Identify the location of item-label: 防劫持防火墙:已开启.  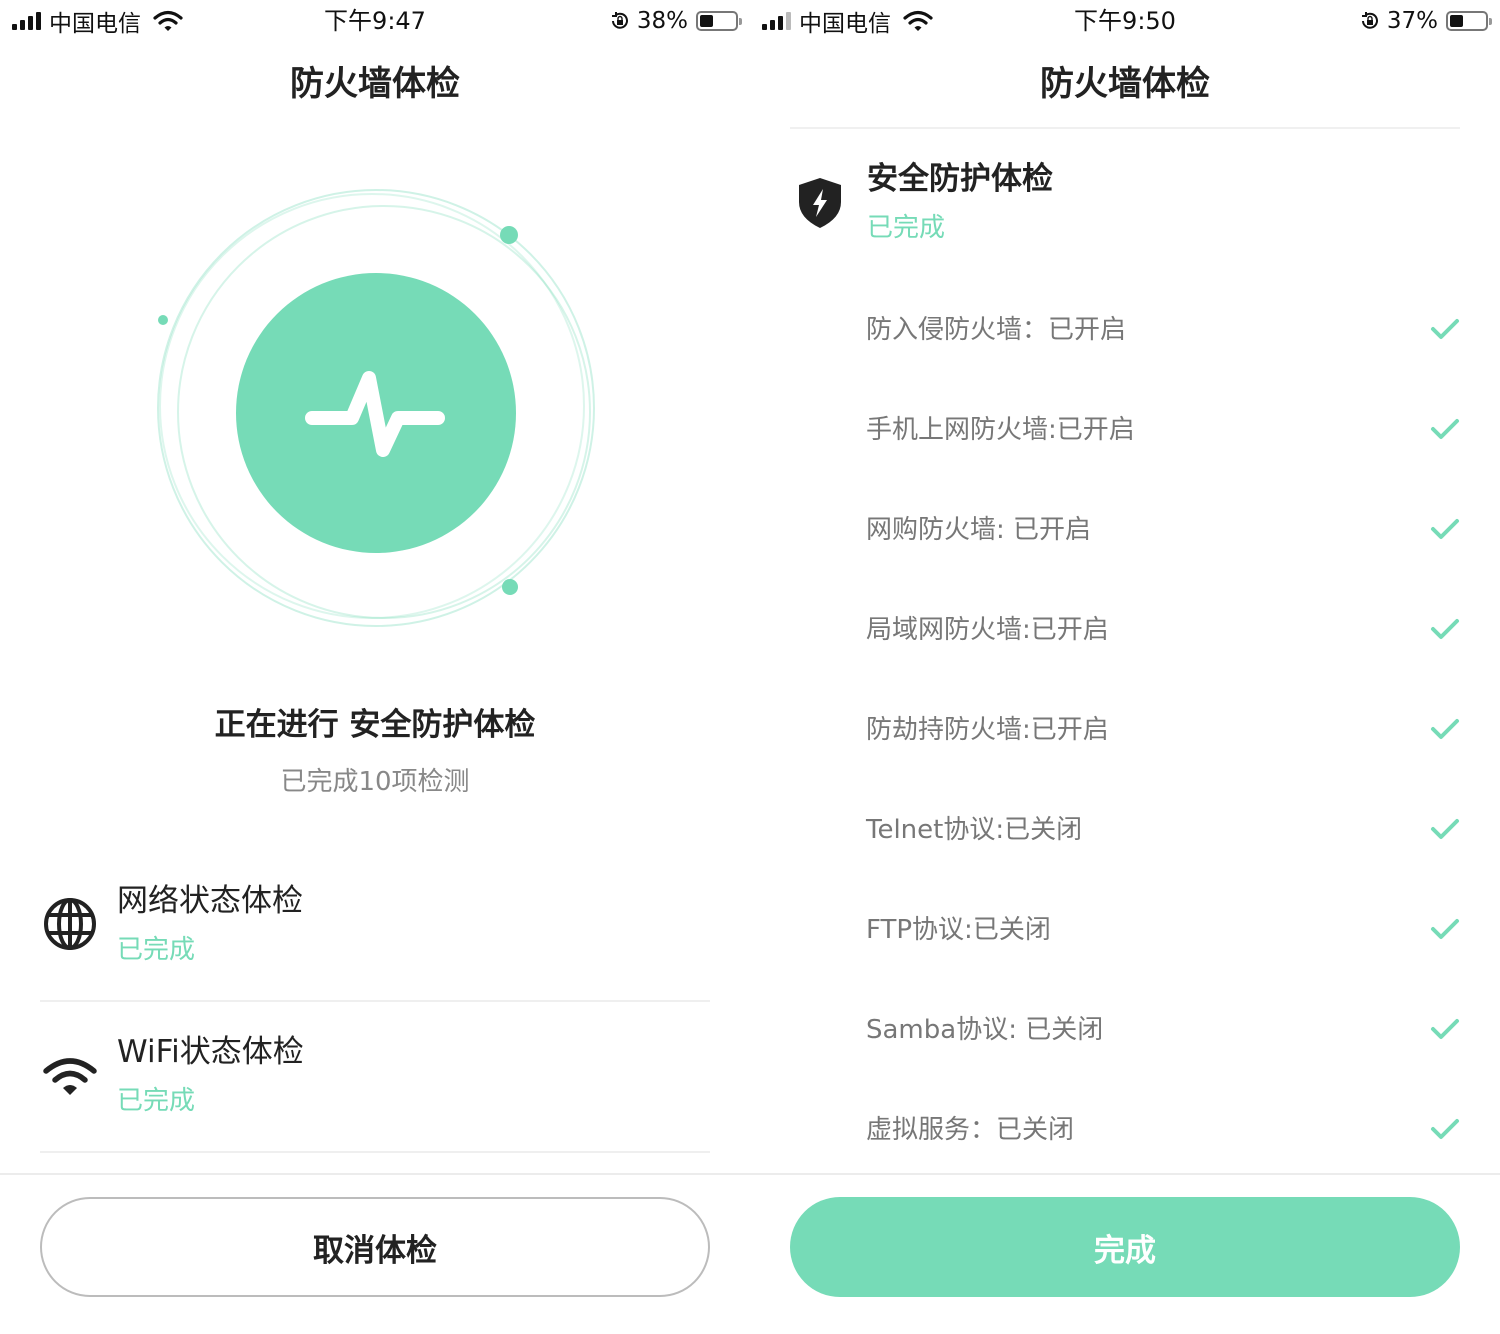
(987, 730).